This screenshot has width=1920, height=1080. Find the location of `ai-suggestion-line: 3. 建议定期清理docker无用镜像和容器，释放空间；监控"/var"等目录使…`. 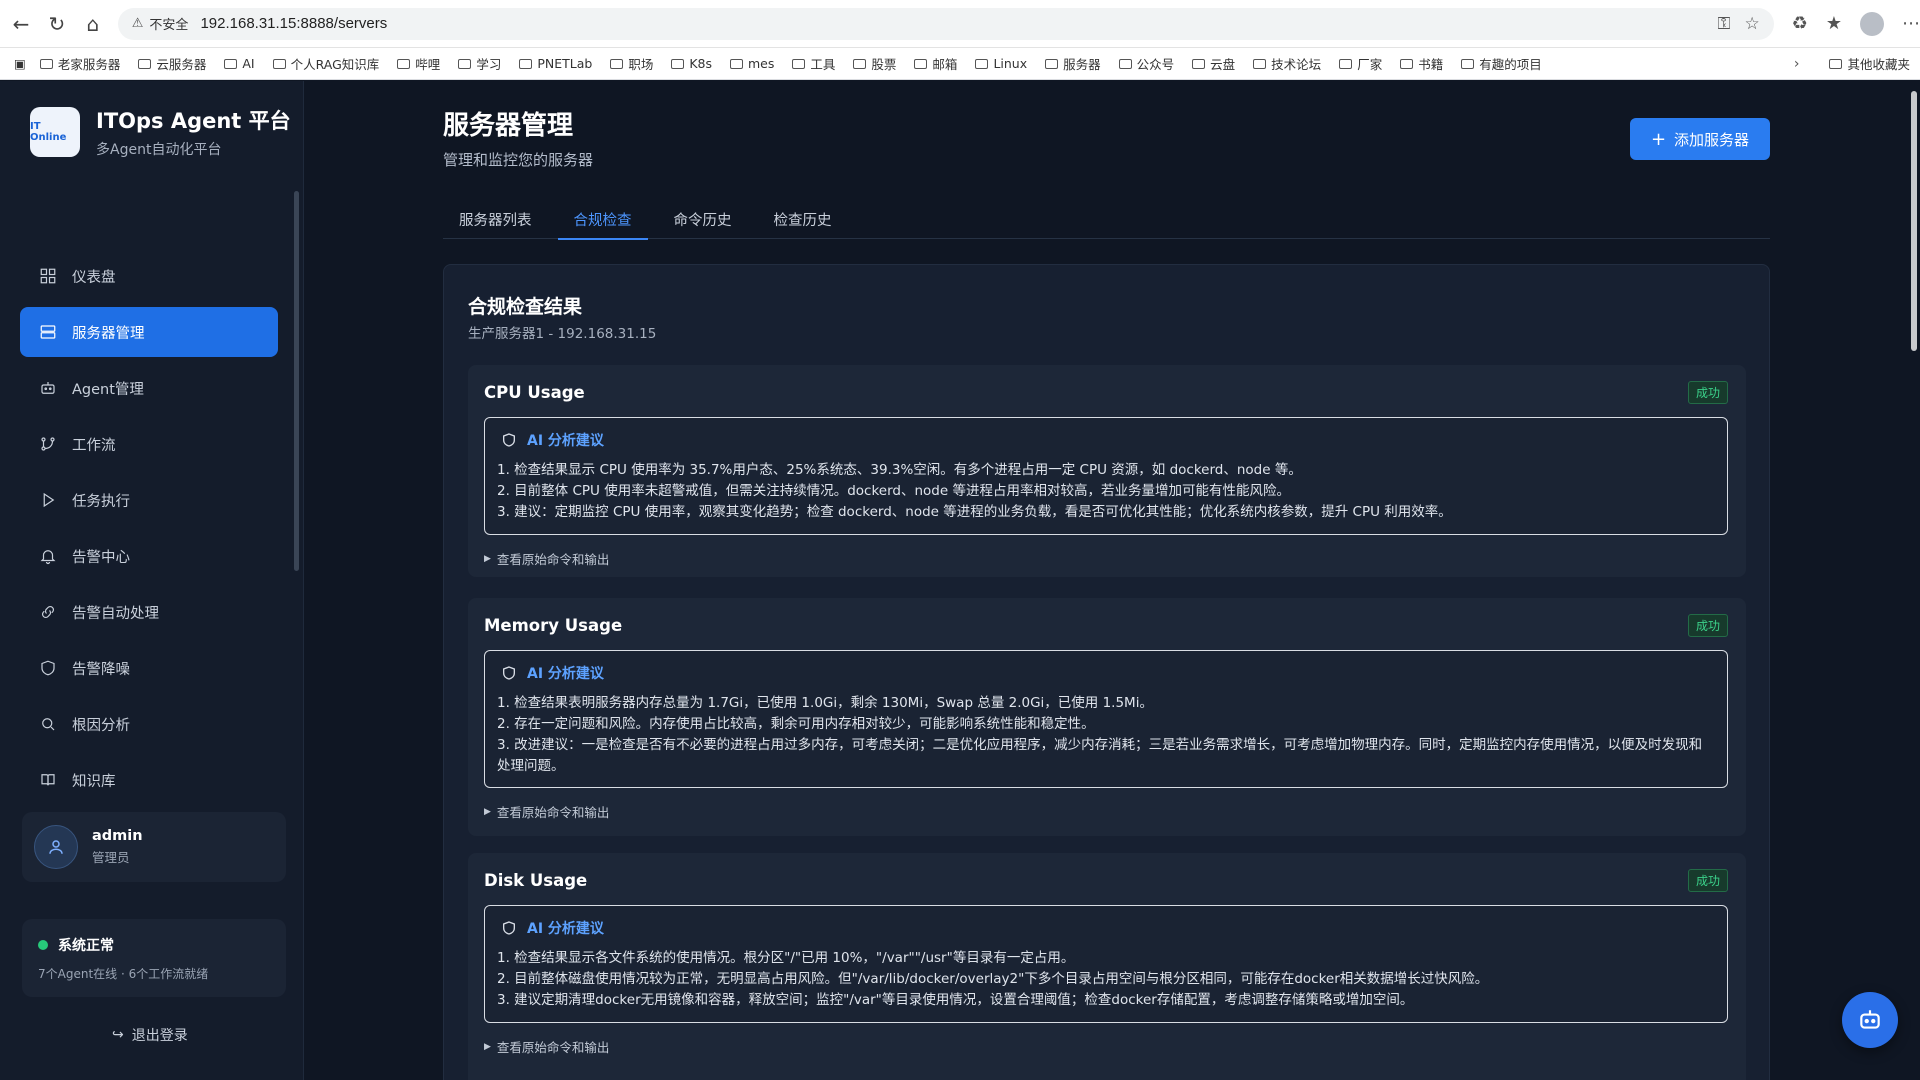

ai-suggestion-line: 3. 建议定期清理docker无用镜像和容器，释放空间；监控"/var"等目录使… is located at coordinates (955, 1000).